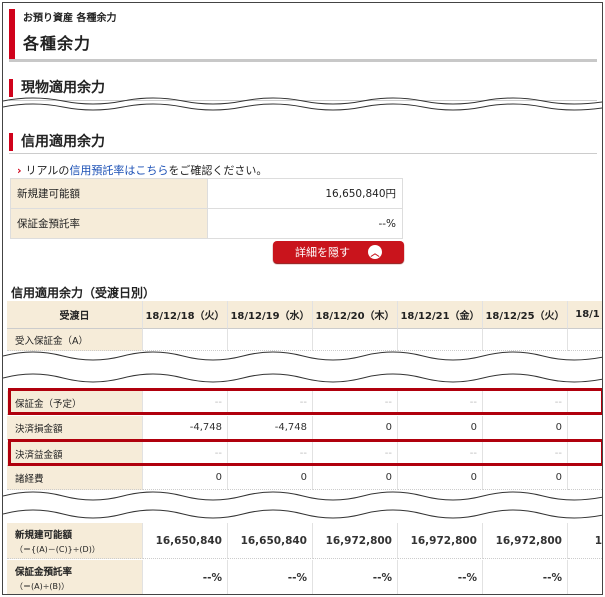  What do you see at coordinates (44, 572) in the screenshot?
I see `row-label-text: 保証金預託率` at bounding box center [44, 572].